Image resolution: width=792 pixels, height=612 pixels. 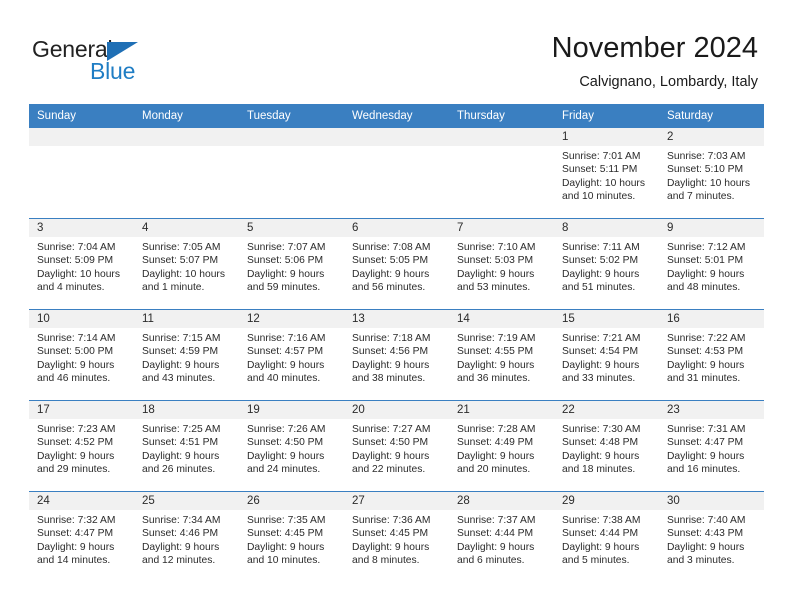 What do you see at coordinates (711, 228) in the screenshot?
I see `day-number: 9` at bounding box center [711, 228].